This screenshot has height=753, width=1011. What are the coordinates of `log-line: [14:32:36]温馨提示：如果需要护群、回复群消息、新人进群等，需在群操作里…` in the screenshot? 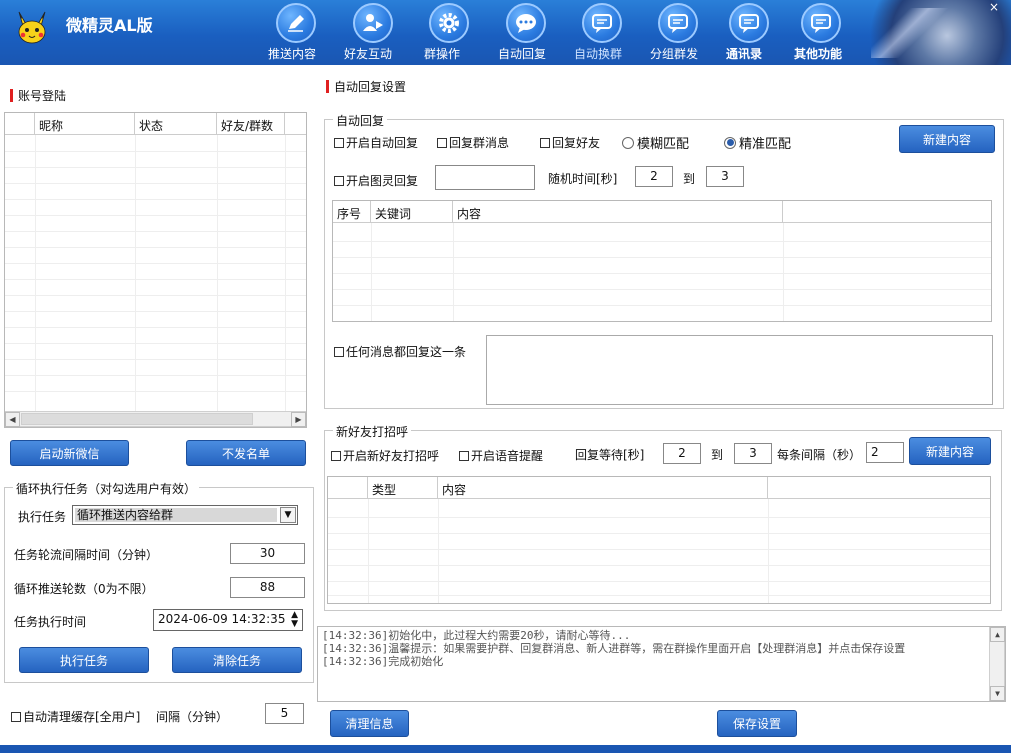 It's located at (614, 648).